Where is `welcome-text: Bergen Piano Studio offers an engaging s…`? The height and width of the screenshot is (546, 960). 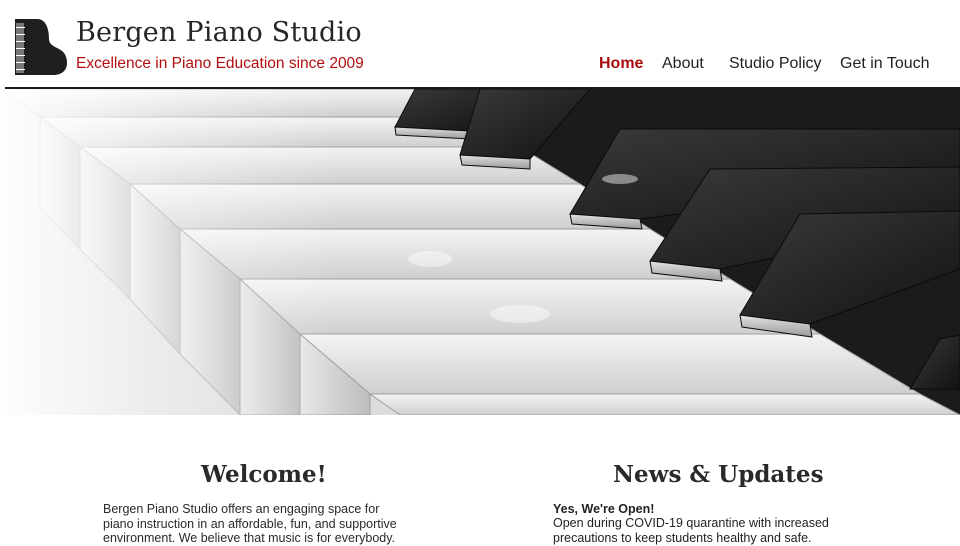
welcome-text: Bergen Piano Studio offers an engaging s… is located at coordinates (250, 523).